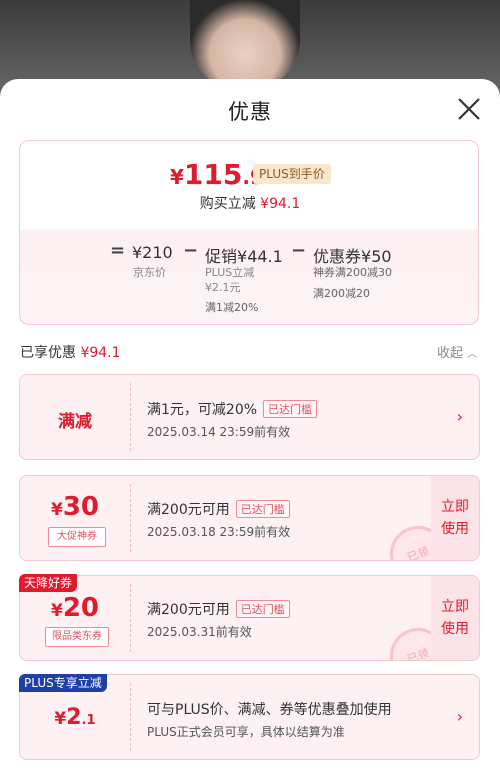  What do you see at coordinates (81, 507) in the screenshot?
I see `coupon-amount-30: 30` at bounding box center [81, 507].